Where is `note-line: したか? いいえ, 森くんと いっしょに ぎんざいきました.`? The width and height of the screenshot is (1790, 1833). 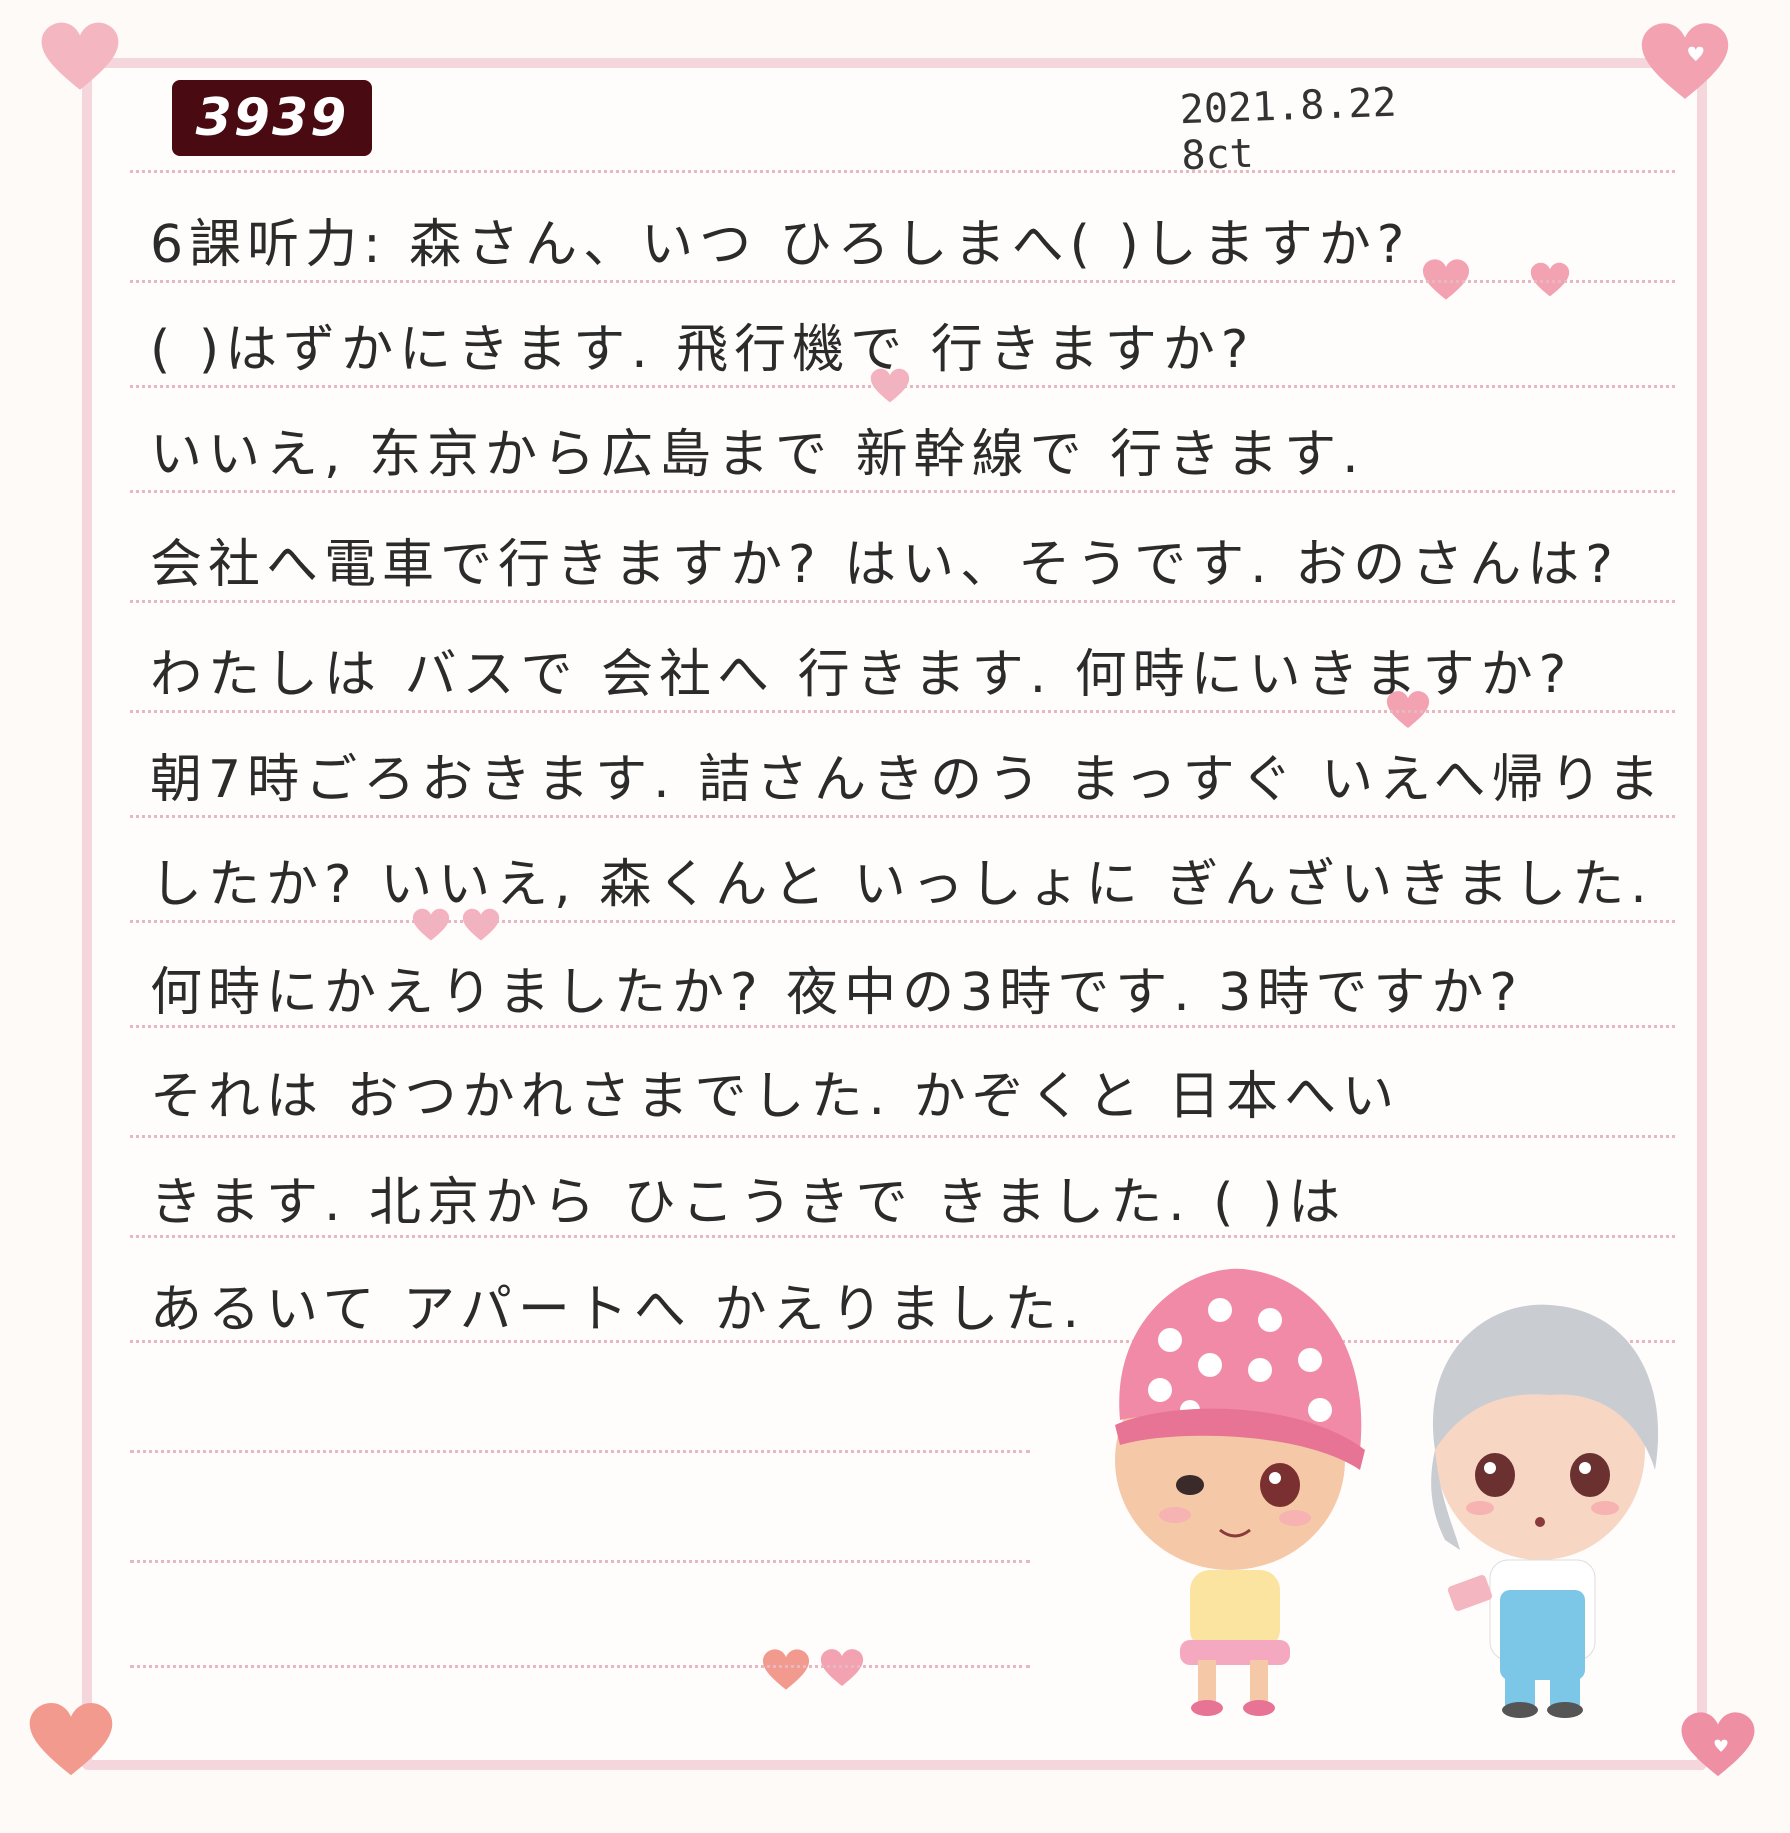
note-line: したか? いいえ, 森くんと いっしょに ぎんざいきました. is located at coordinates (901, 885).